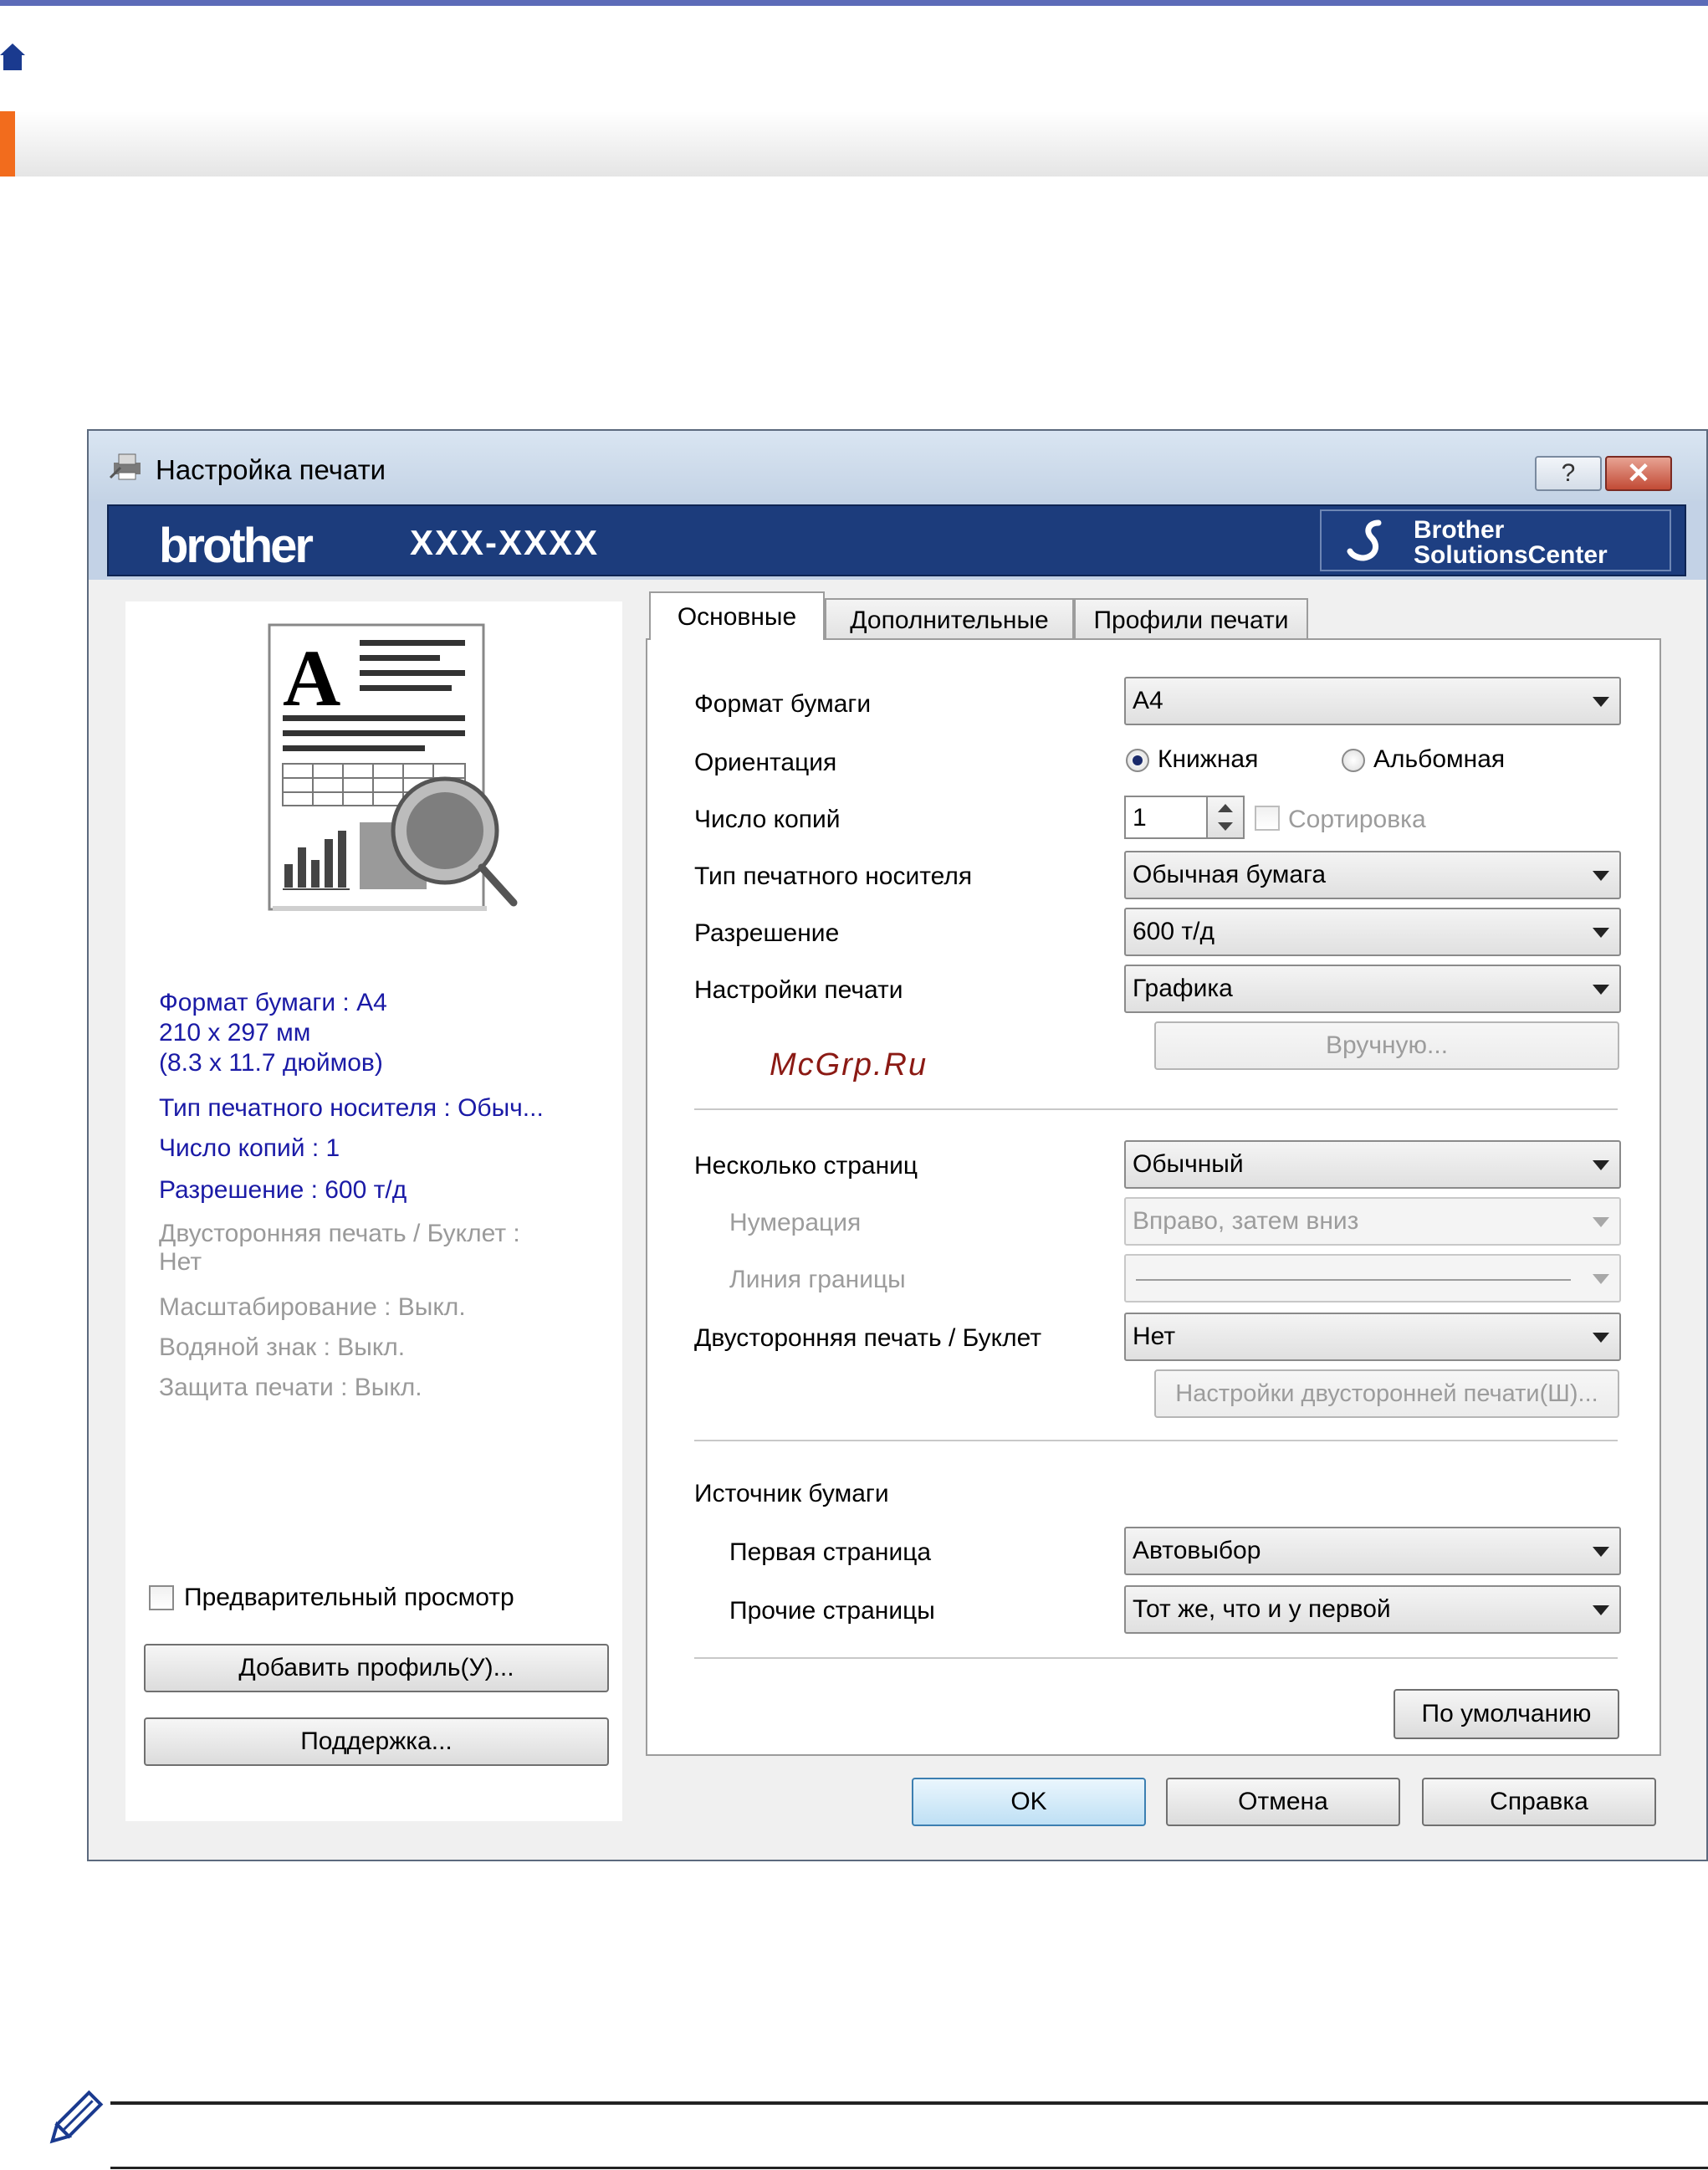 Image resolution: width=1708 pixels, height=2170 pixels. What do you see at coordinates (1154, 1337) in the screenshot?
I see `duplex-value: Нет` at bounding box center [1154, 1337].